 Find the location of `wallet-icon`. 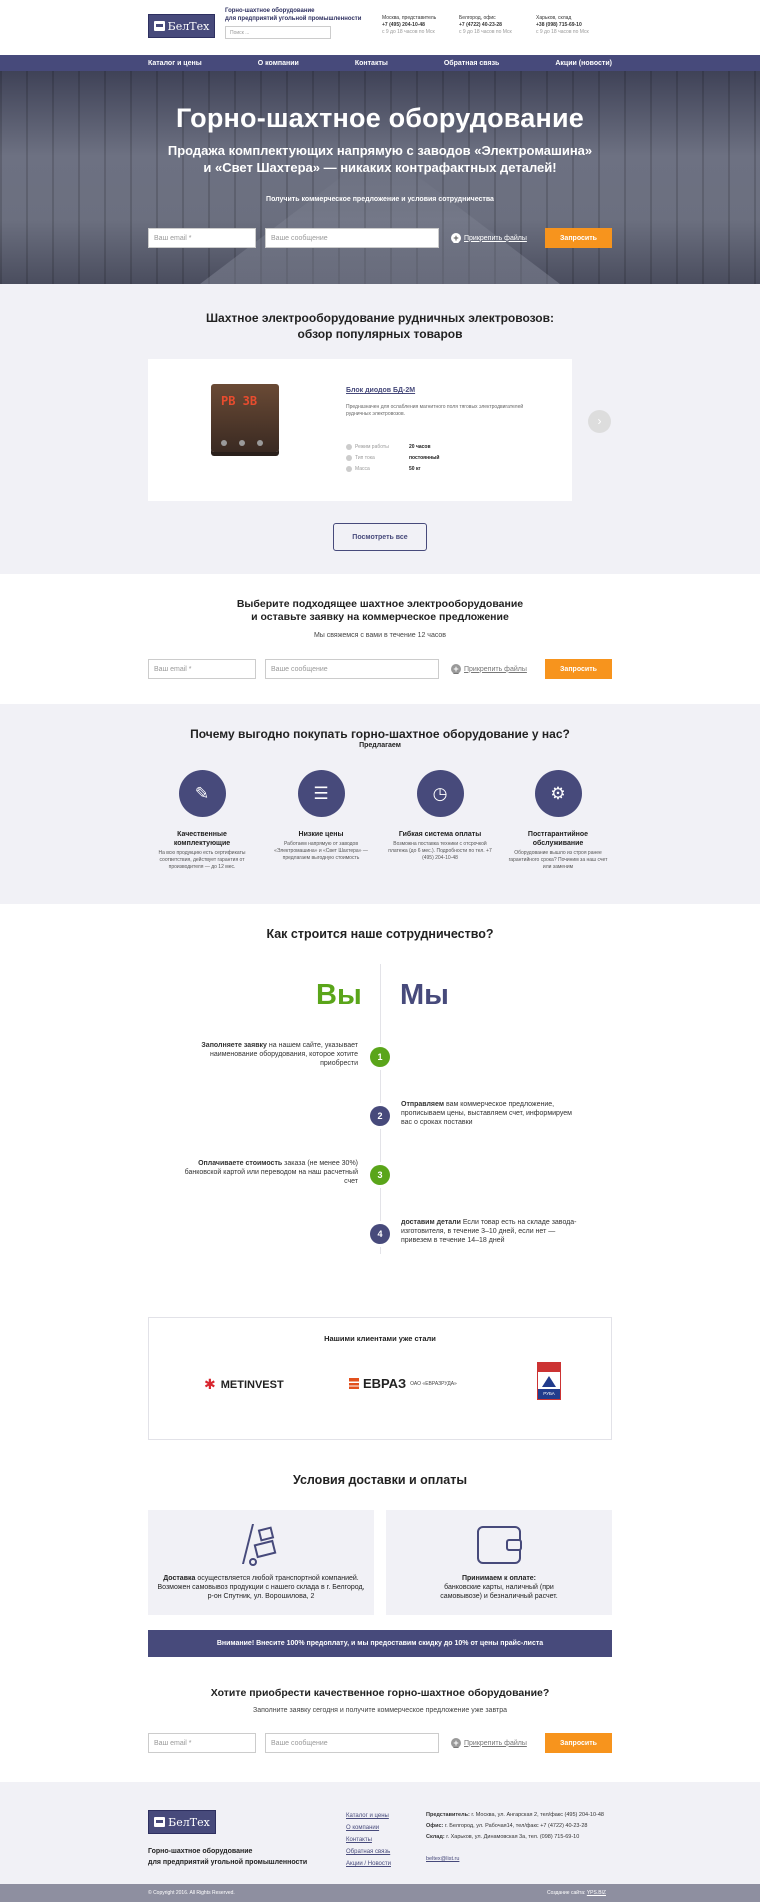

wallet-icon is located at coordinates (499, 1545).